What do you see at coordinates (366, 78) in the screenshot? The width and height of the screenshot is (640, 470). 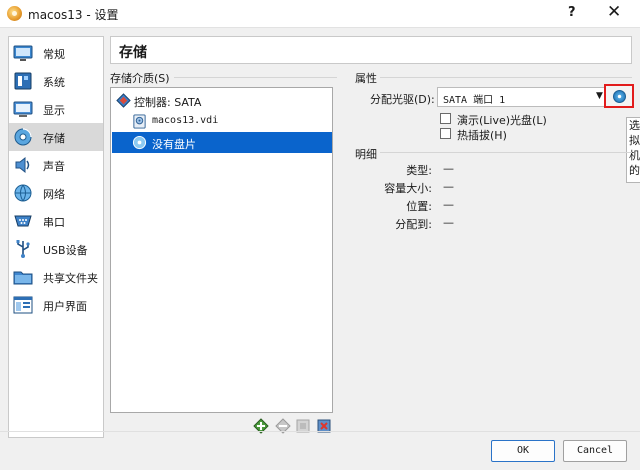 I see `attributes-section-label: 属性` at bounding box center [366, 78].